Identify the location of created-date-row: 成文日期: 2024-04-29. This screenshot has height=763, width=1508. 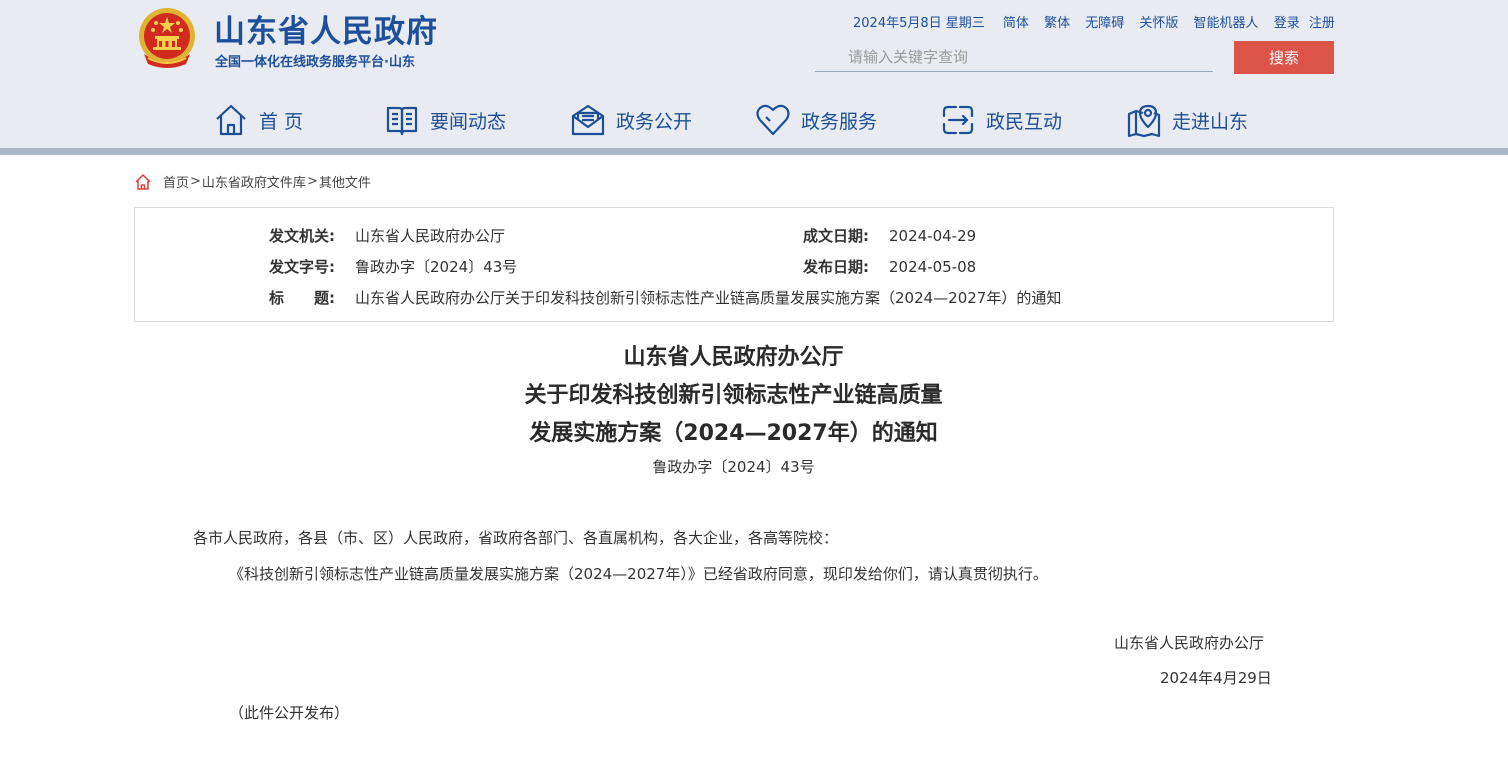
(889, 235).